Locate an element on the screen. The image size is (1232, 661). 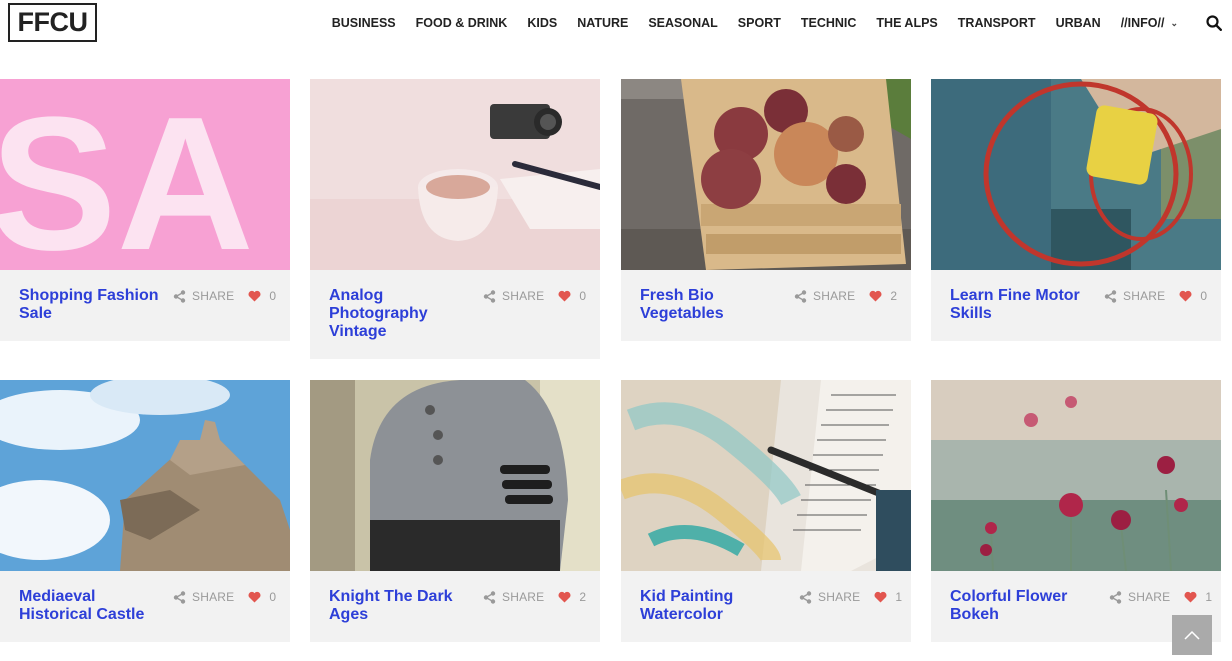
nav-item-urban: URBAN is located at coordinates (1078, 23).